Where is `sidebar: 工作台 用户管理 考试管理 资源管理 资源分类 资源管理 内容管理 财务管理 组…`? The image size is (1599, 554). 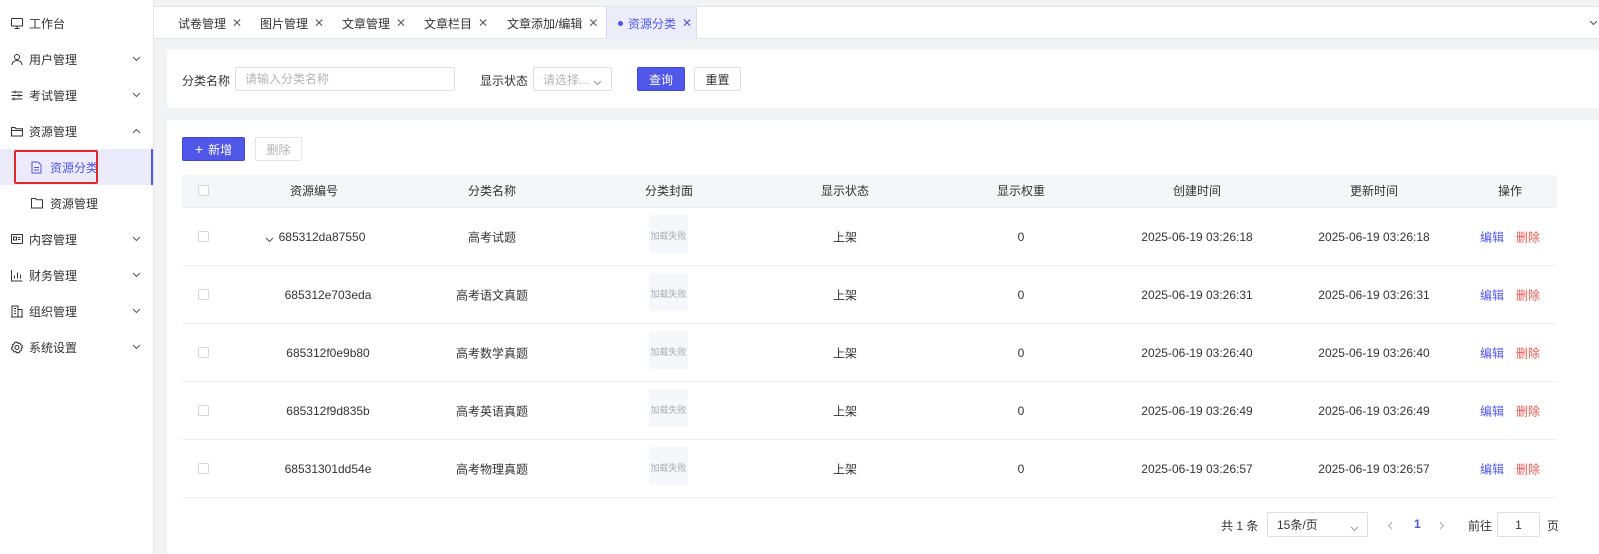 sidebar: 工作台 用户管理 考试管理 资源管理 资源分类 资源管理 内容管理 财务管理 组… is located at coordinates (77, 277).